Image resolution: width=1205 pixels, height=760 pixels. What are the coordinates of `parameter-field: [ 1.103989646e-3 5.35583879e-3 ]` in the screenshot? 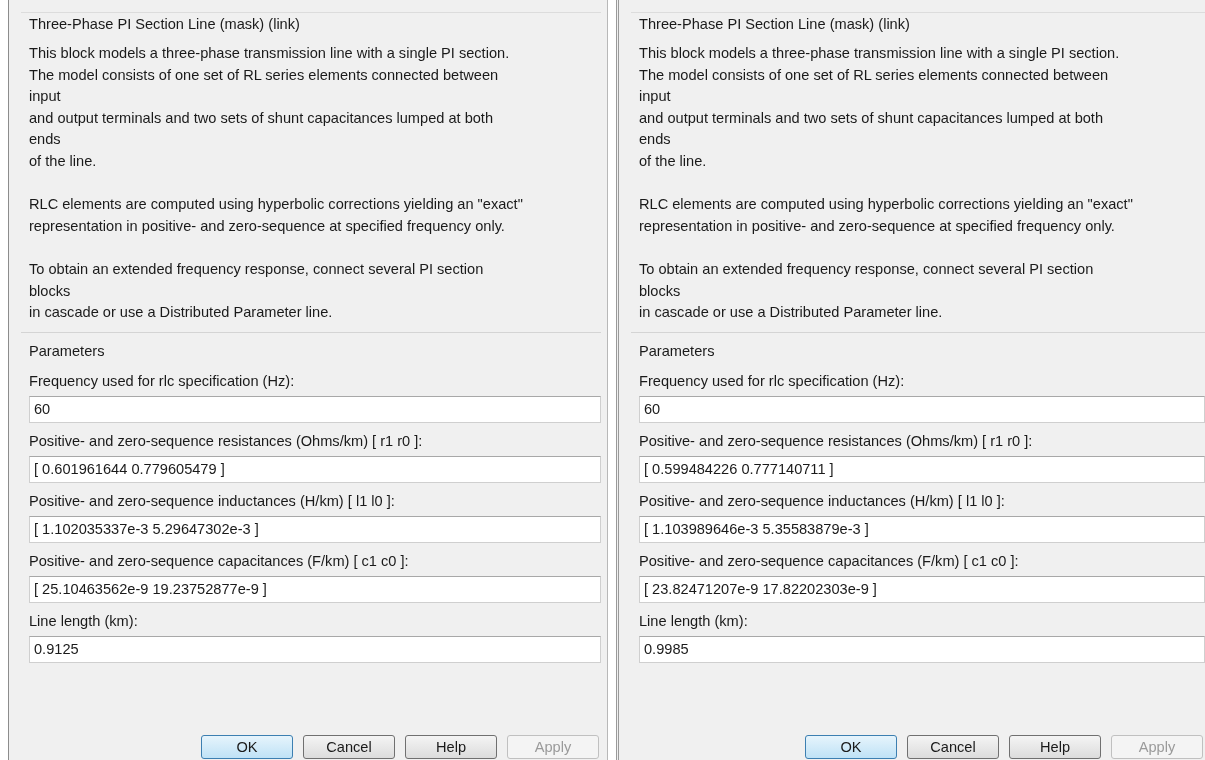 It's located at (922, 529).